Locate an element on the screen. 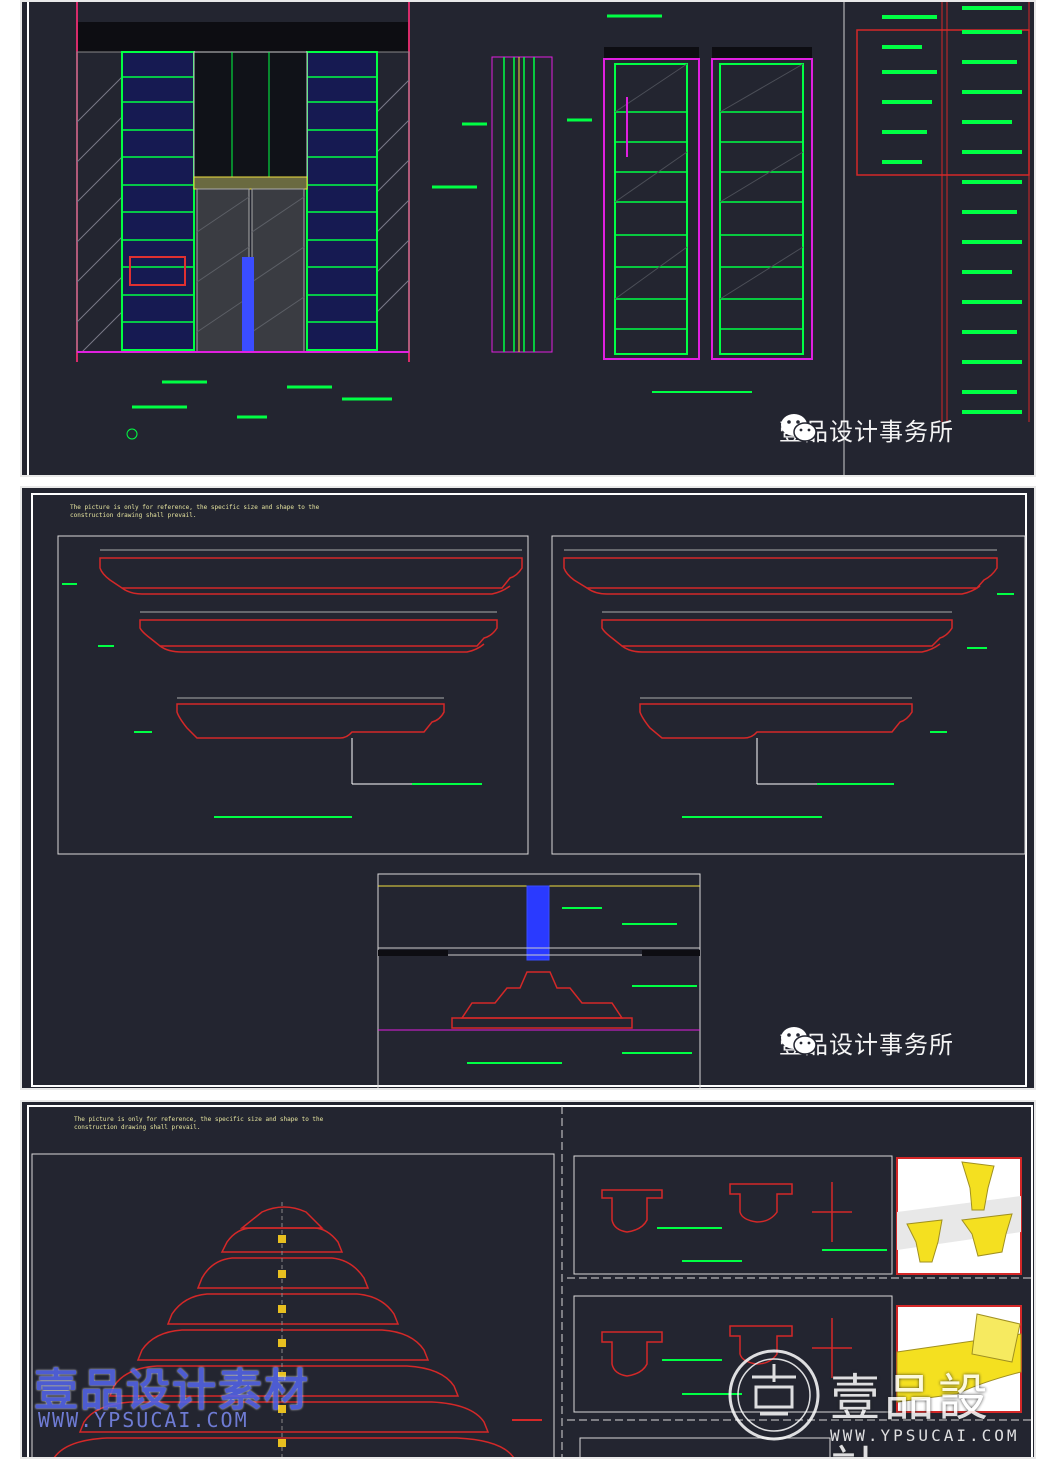 This screenshot has height=1459, width=1043. brand-seal-icon is located at coordinates (774, 1395).